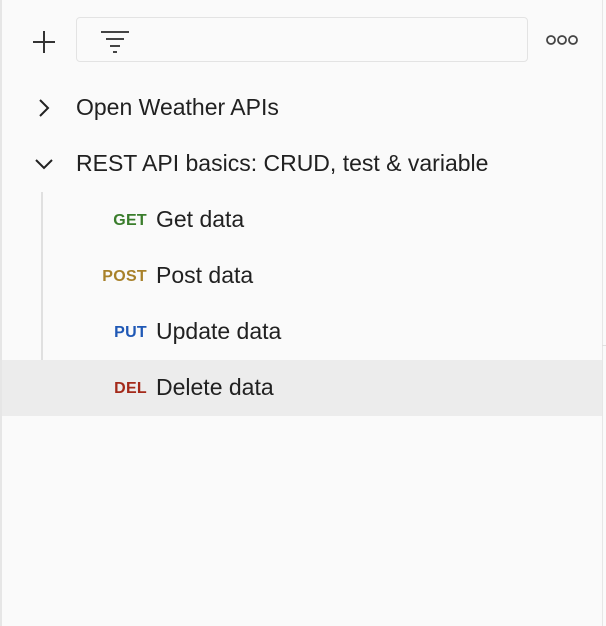  What do you see at coordinates (602, 313) in the screenshot?
I see `panel-divider` at bounding box center [602, 313].